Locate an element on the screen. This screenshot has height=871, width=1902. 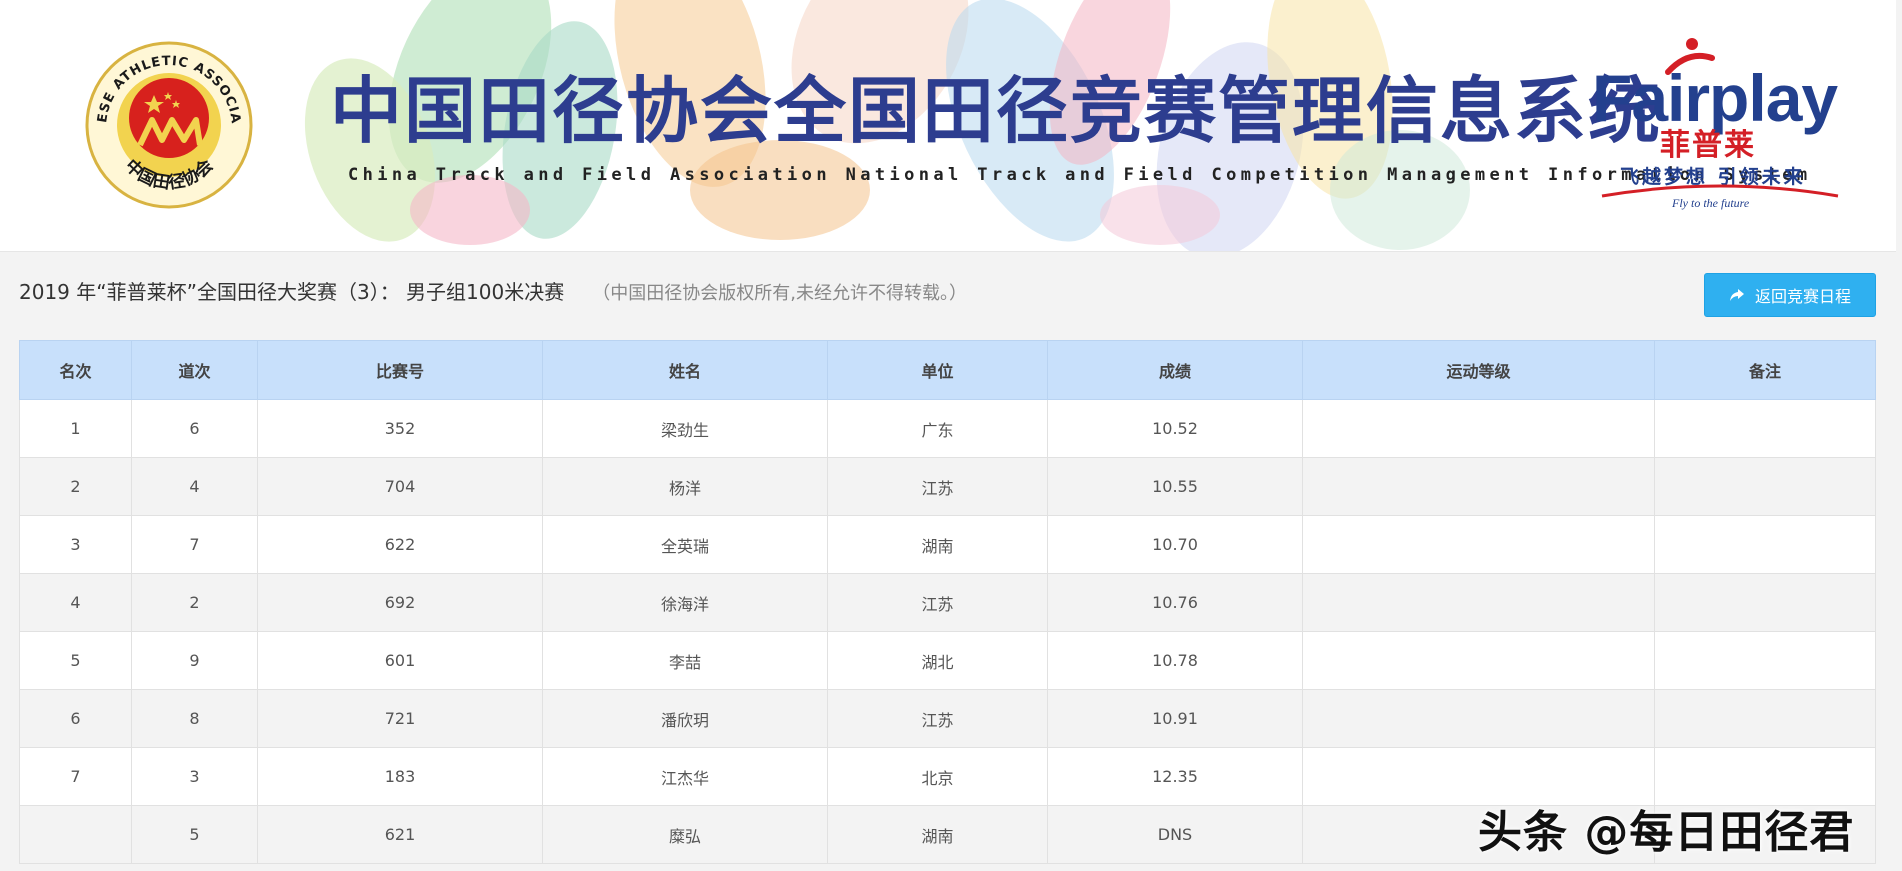
athlete-name-cell: 江杰华 is located at coordinates (685, 776).